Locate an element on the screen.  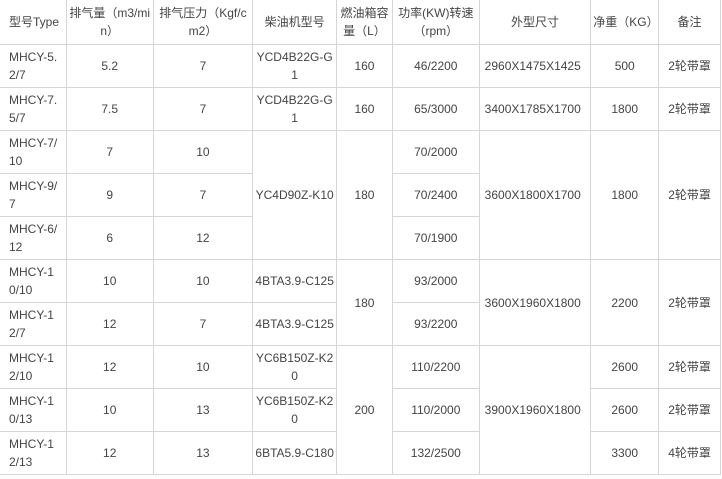
cell-power: 110/2200 is located at coordinates (435, 367).